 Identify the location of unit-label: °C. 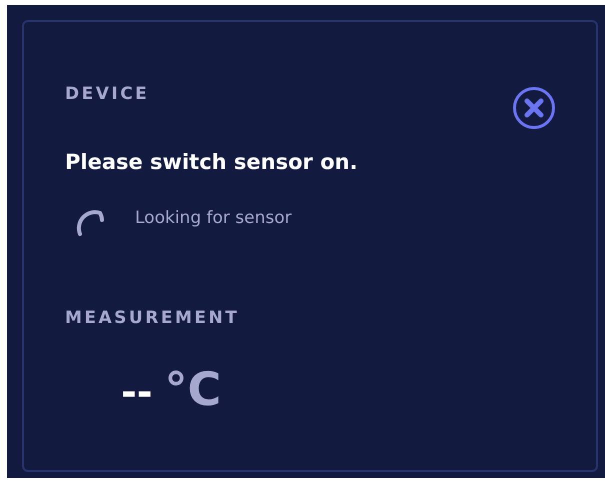
(193, 389).